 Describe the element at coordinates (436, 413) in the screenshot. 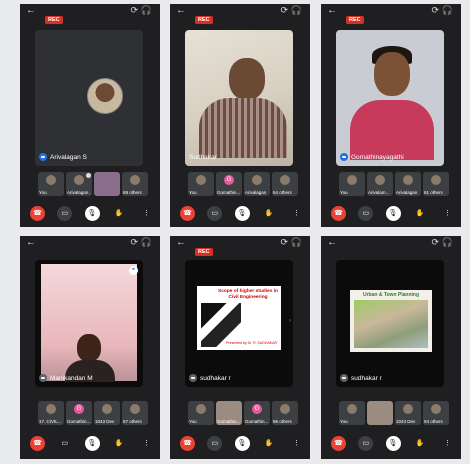

I see `others-tile: 94 others` at that location.